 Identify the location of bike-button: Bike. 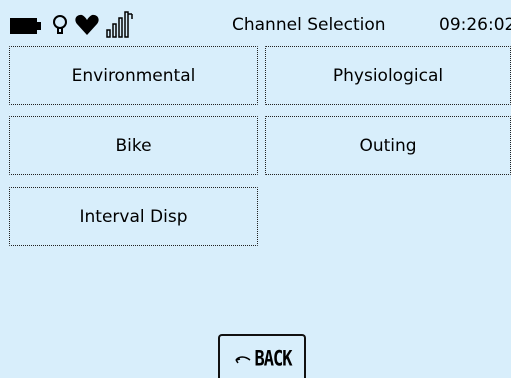
(133, 145).